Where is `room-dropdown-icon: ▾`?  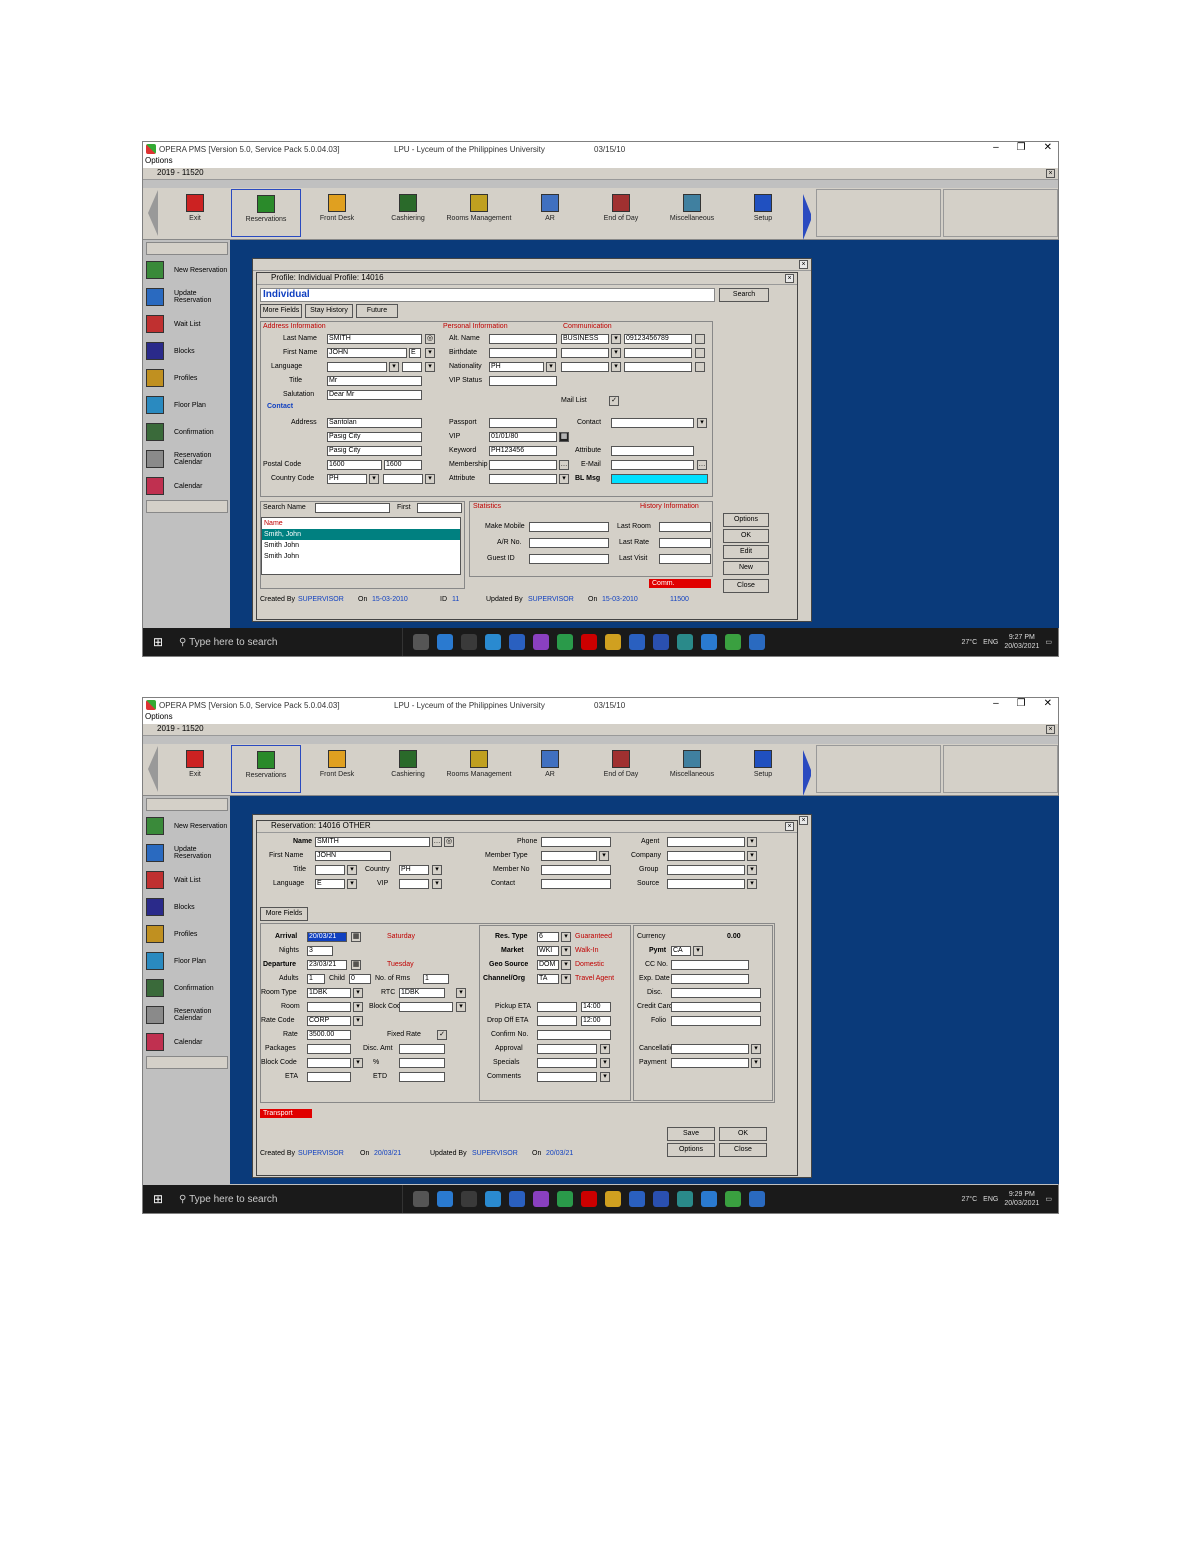
room-dropdown-icon: ▾ is located at coordinates (358, 1007).